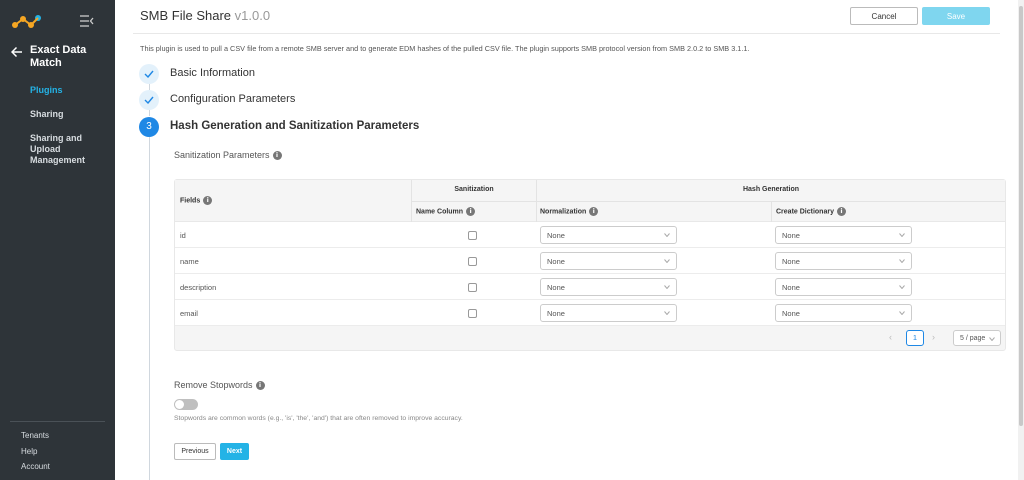 The image size is (1024, 480). I want to click on sidebar-bottom-nav: Tenants Help Account, so click(35, 454).